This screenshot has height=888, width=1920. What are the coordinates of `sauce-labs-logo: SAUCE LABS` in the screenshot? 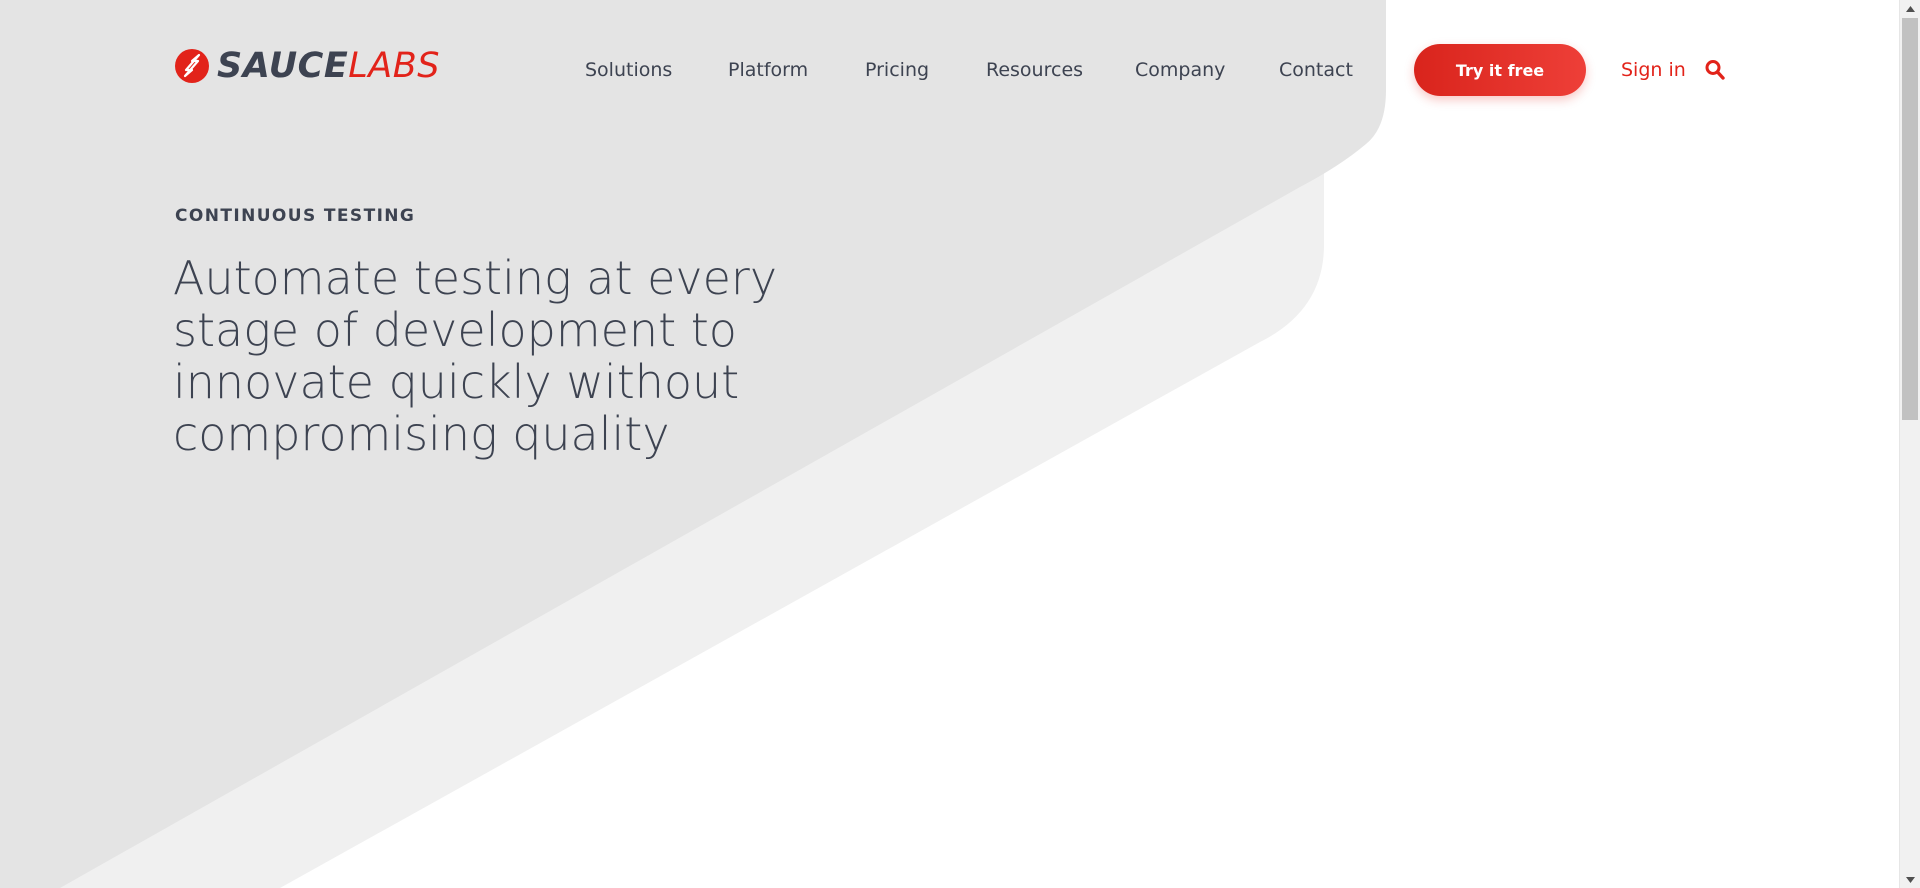 It's located at (307, 66).